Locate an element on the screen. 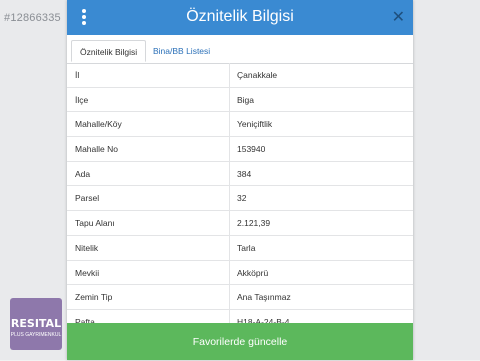  brand-logo-subtitle: PLUS GAYRIMENKUL is located at coordinates (36, 335).